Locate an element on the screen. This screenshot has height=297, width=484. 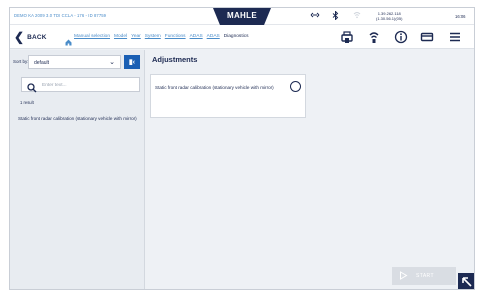
info-icon is located at coordinates (401, 37).